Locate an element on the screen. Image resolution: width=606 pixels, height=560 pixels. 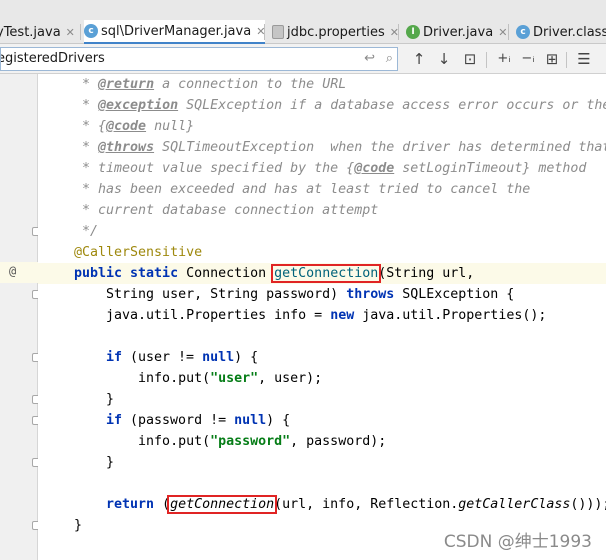
filter-search-results-button: ☰ is located at coordinates (584, 59).